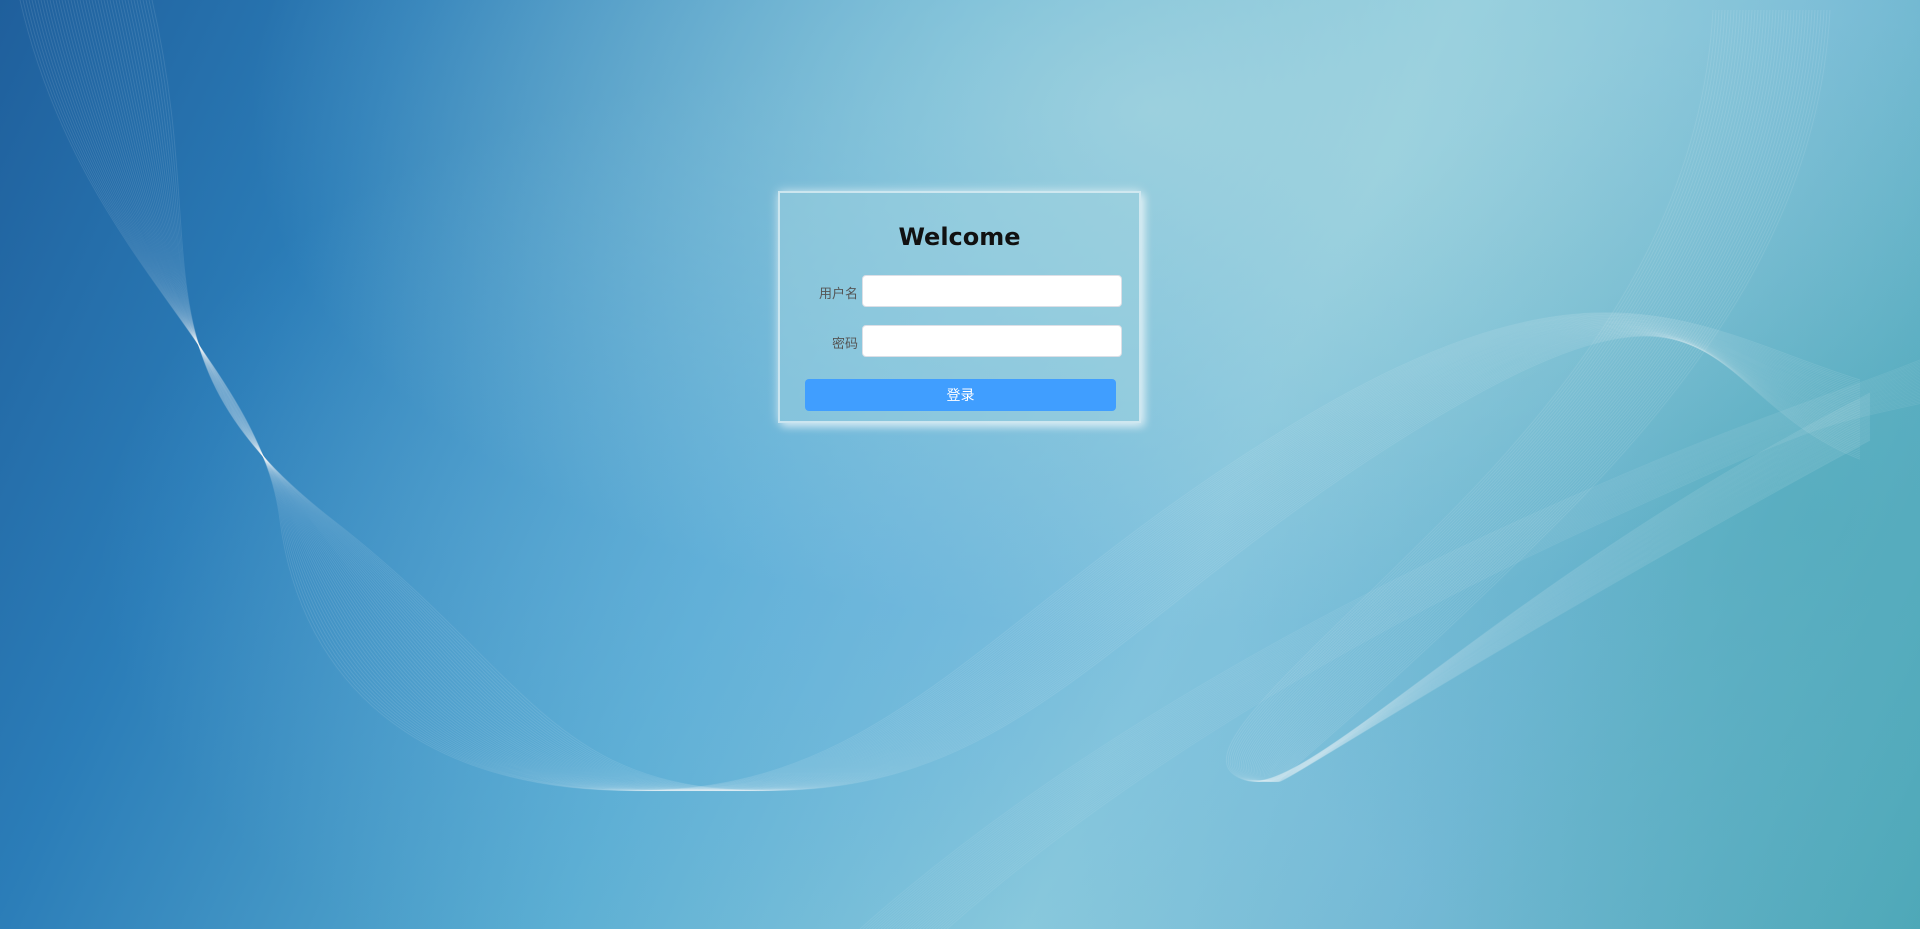 The height and width of the screenshot is (929, 1920). What do you see at coordinates (959, 237) in the screenshot?
I see `welcome-title: Welcome` at bounding box center [959, 237].